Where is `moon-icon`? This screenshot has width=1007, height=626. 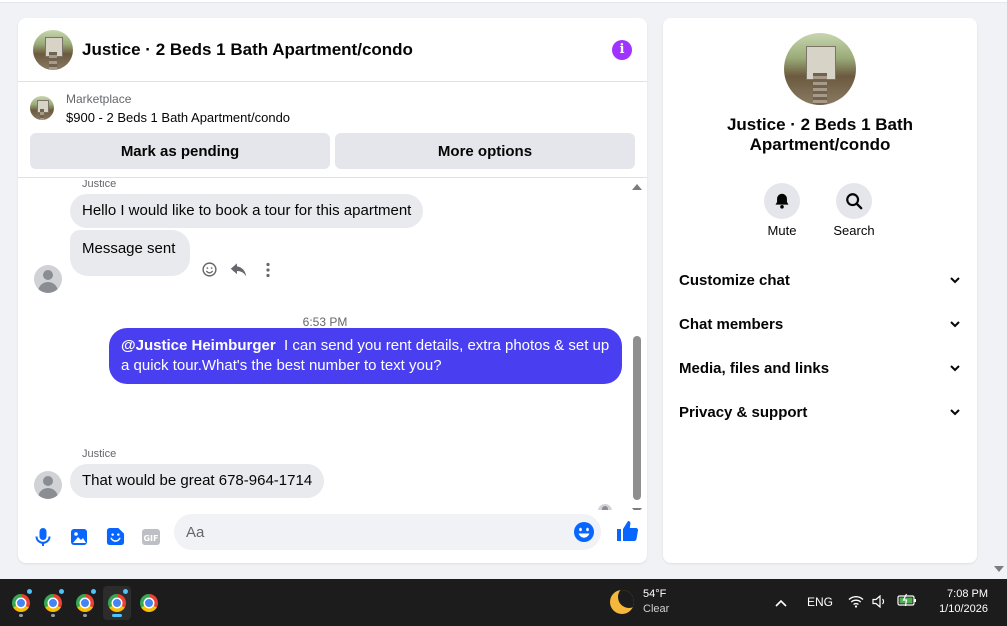 moon-icon is located at coordinates (622, 602).